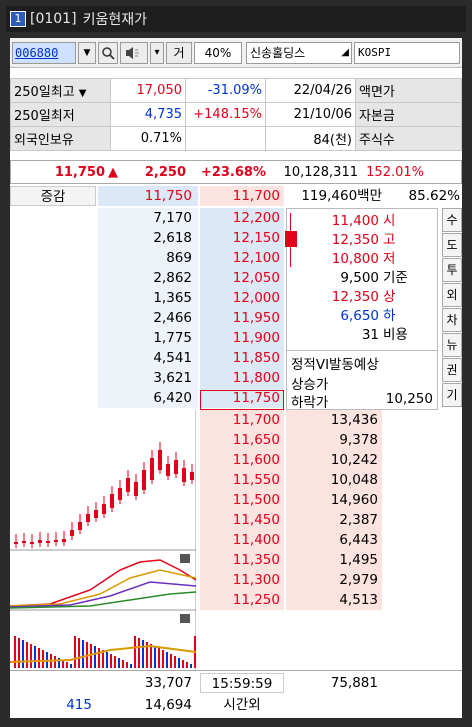  What do you see at coordinates (87, 53) in the screenshot?
I see `code-dropdown-button: ▼` at bounding box center [87, 53].